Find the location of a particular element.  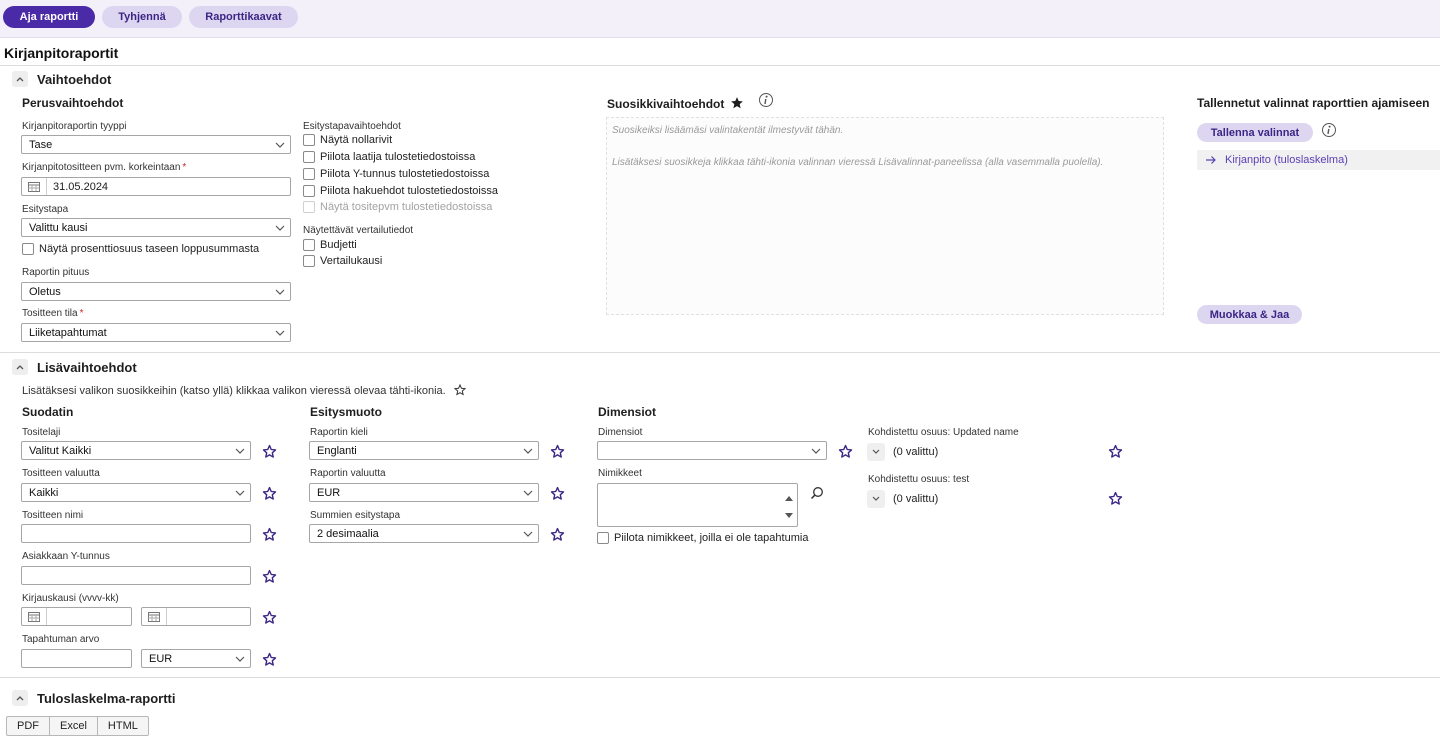

report-language-select: Englanti is located at coordinates (424, 450).